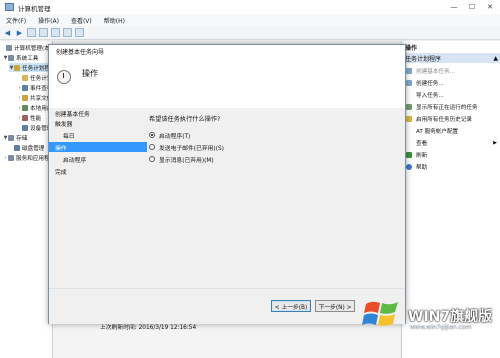 The height and width of the screenshot is (358, 500). What do you see at coordinates (11, 157) in the screenshot?
I see `services-icon` at bounding box center [11, 157].